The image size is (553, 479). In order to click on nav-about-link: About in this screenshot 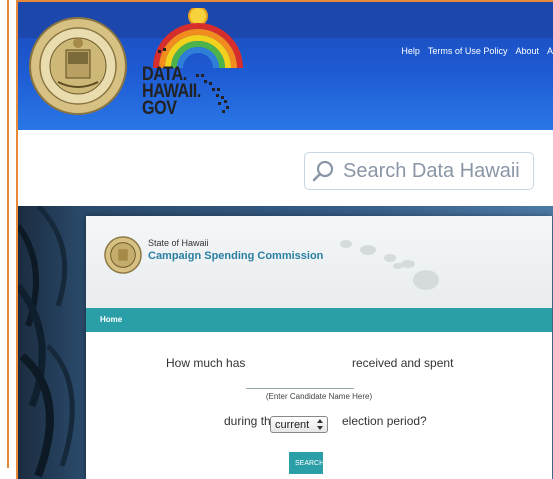, I will do `click(527, 51)`.